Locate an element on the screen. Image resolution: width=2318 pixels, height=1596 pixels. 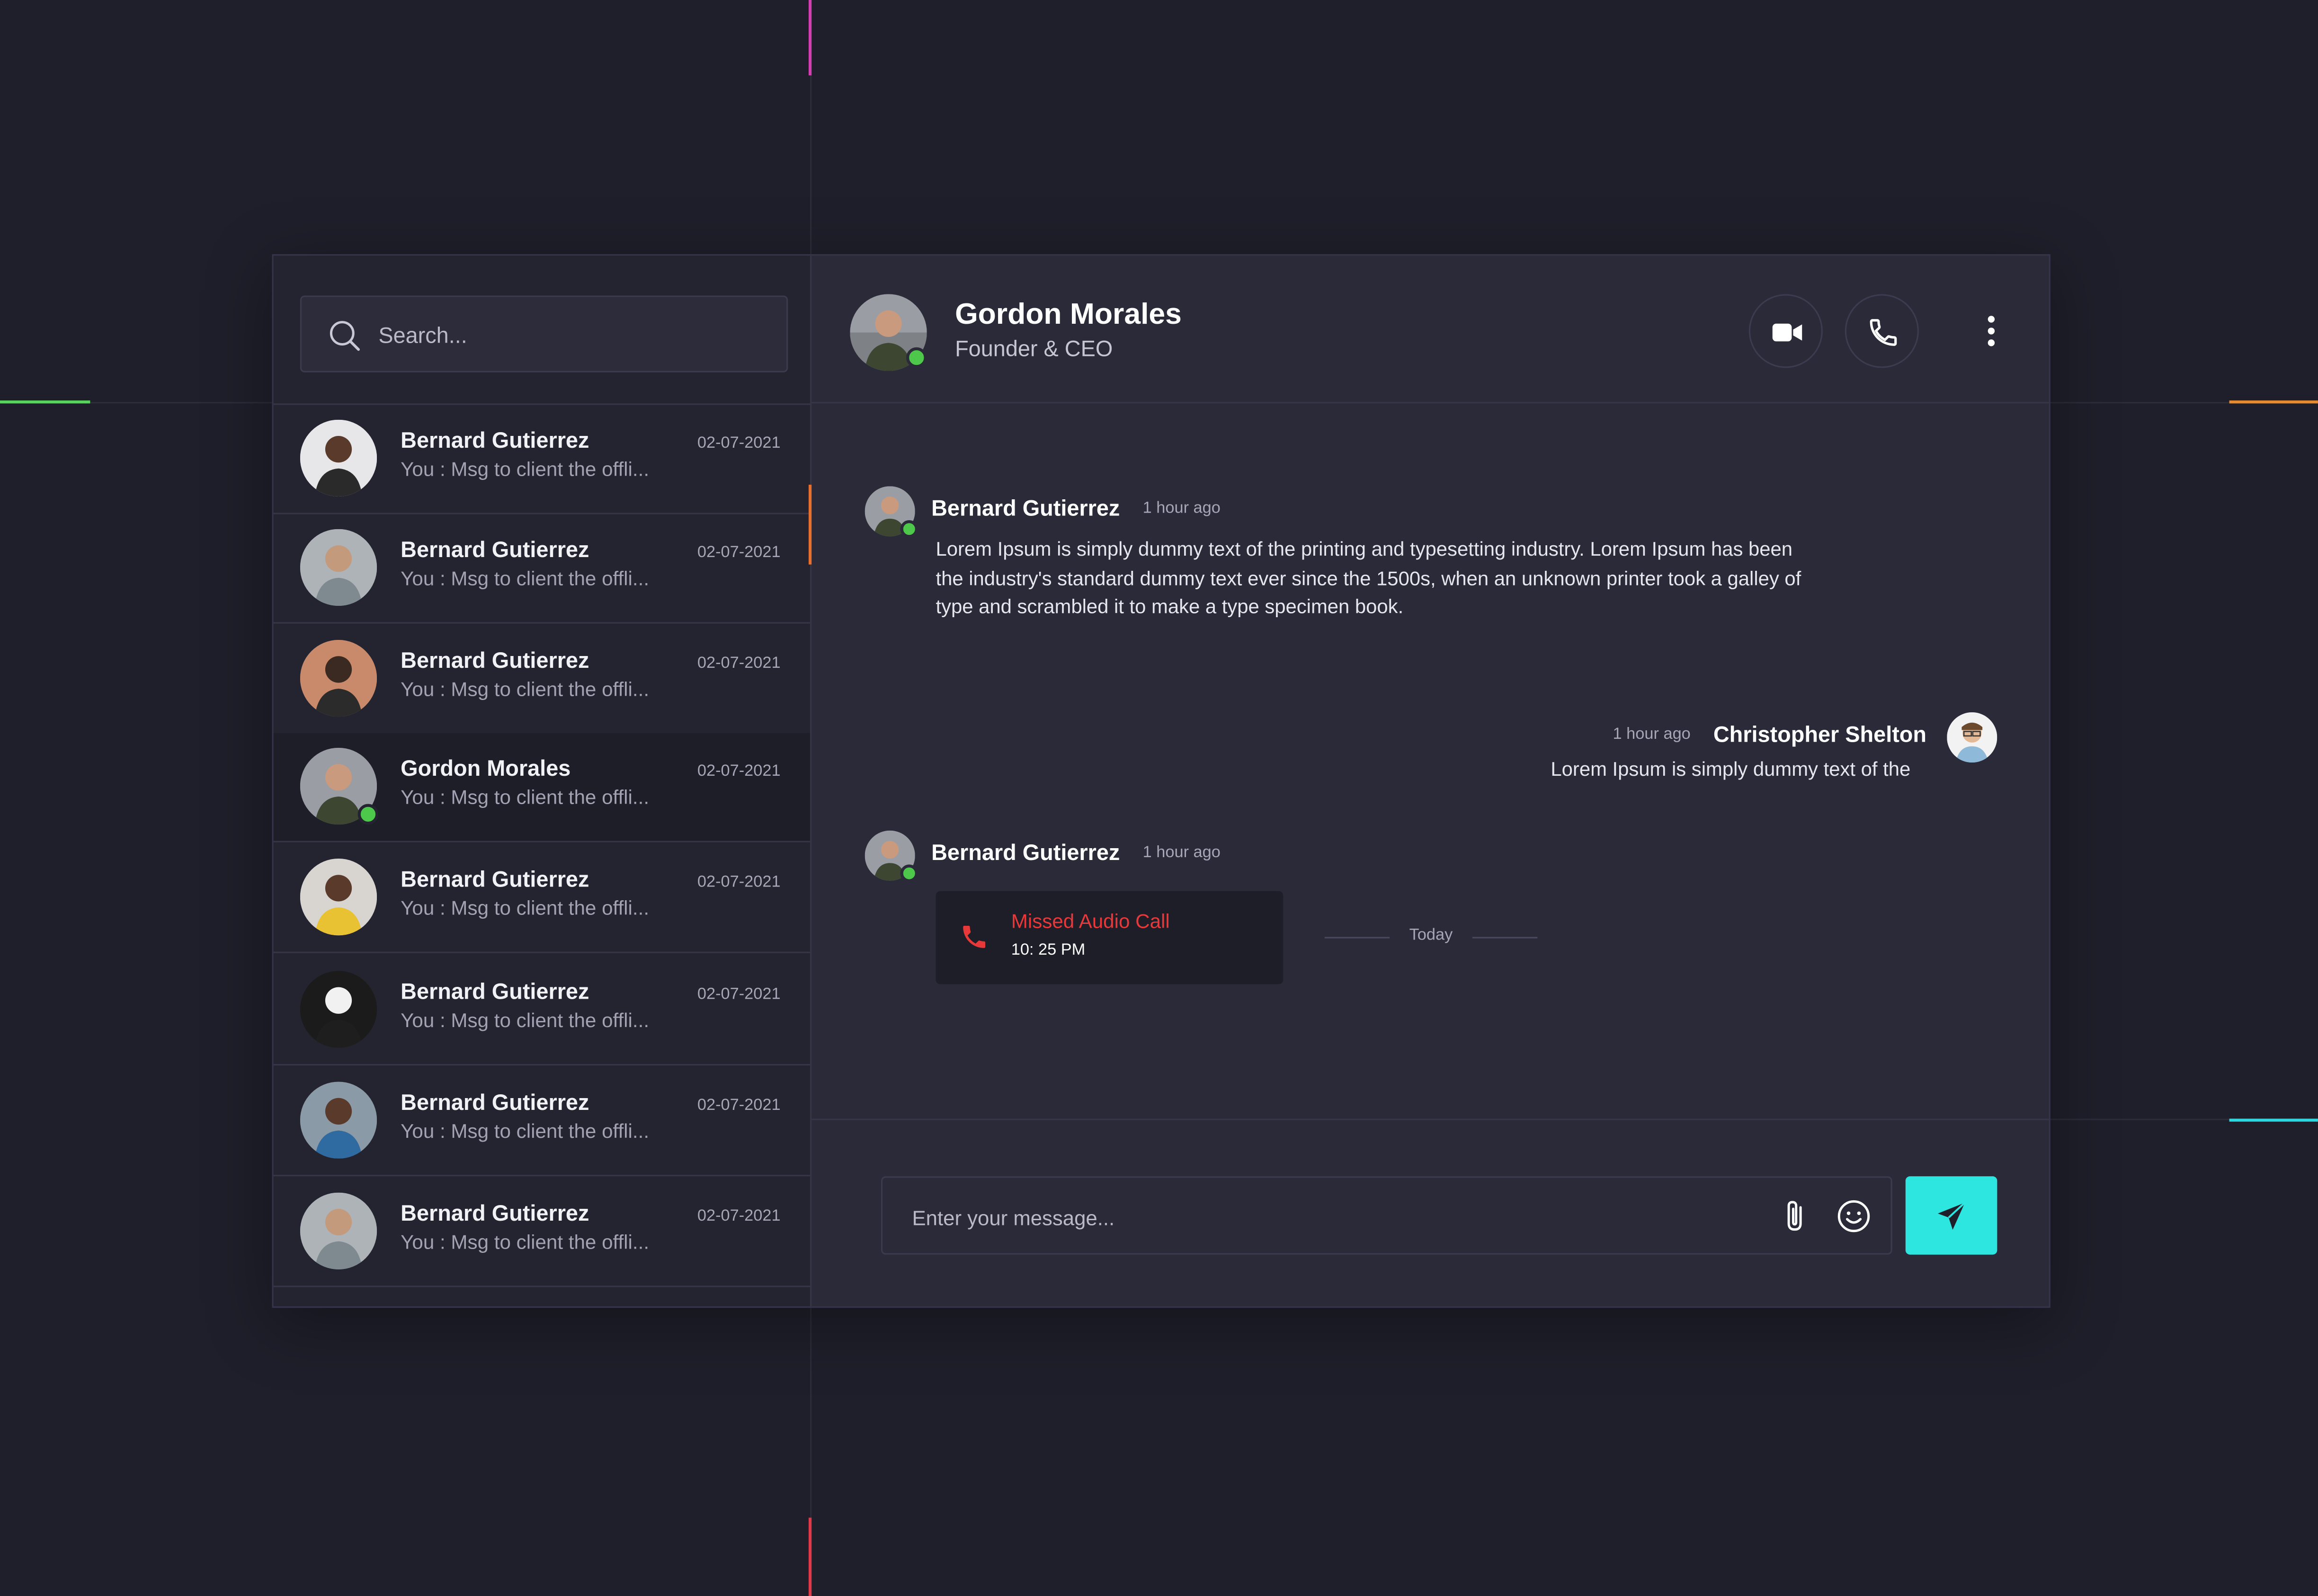
divider is located at coordinates (1430, 1119).